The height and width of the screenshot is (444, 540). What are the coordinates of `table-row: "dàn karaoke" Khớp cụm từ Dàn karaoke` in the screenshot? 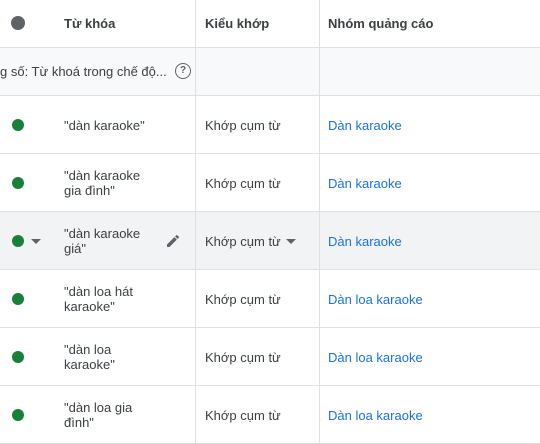 It's located at (270, 125).